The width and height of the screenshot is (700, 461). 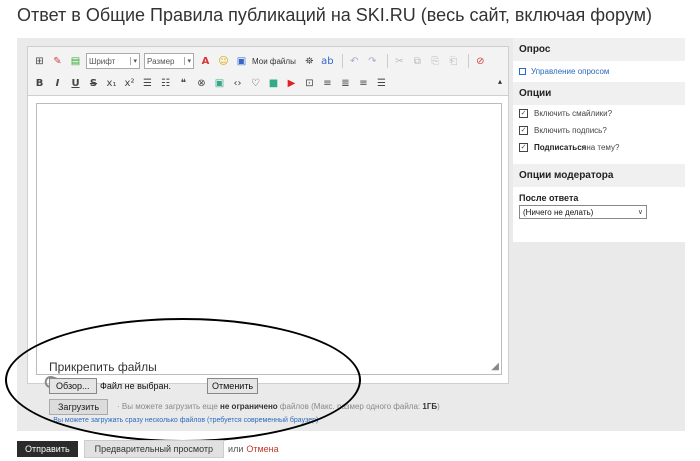 What do you see at coordinates (39, 83) in the screenshot?
I see `bold-icon: B` at bounding box center [39, 83].